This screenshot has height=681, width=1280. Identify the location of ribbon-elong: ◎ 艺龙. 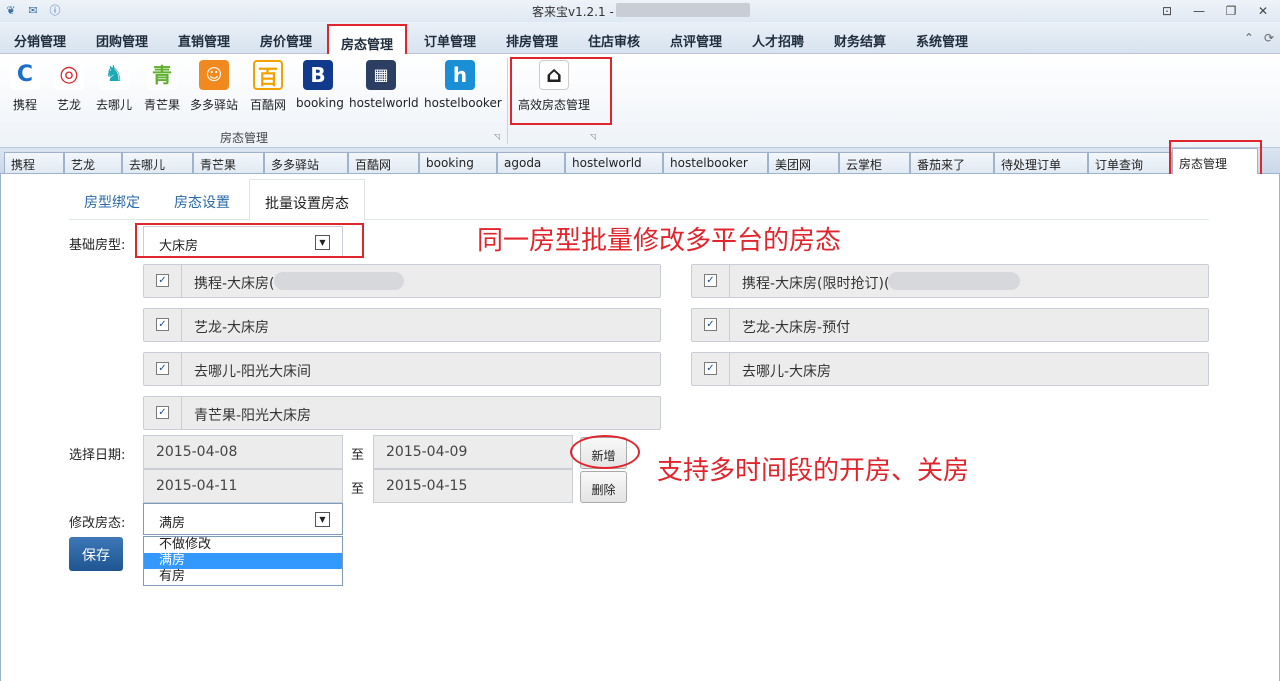
(69, 86).